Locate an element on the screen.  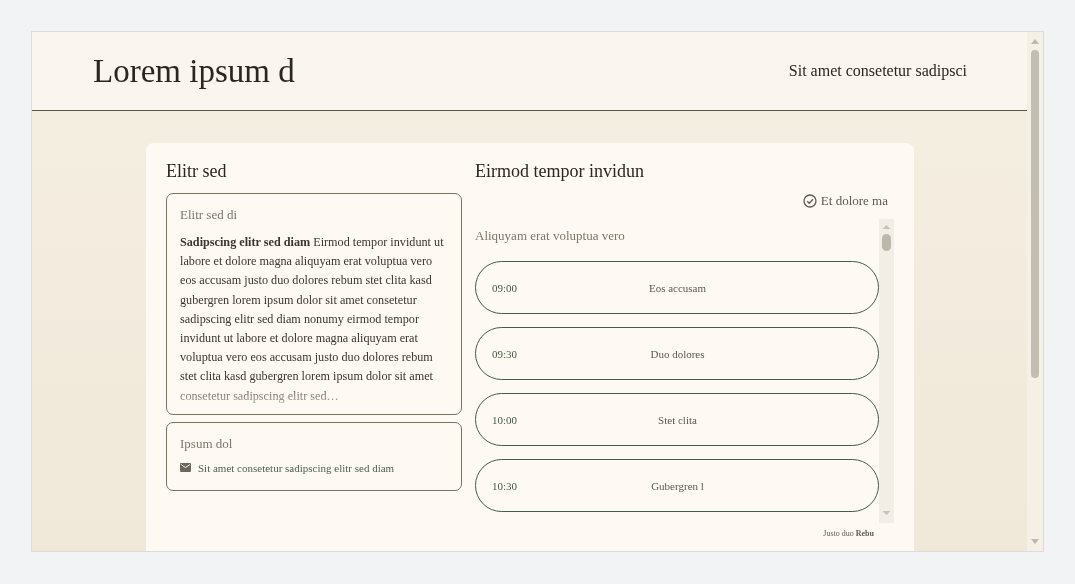
site-title: Lorem ipsum d is located at coordinates (194, 71).